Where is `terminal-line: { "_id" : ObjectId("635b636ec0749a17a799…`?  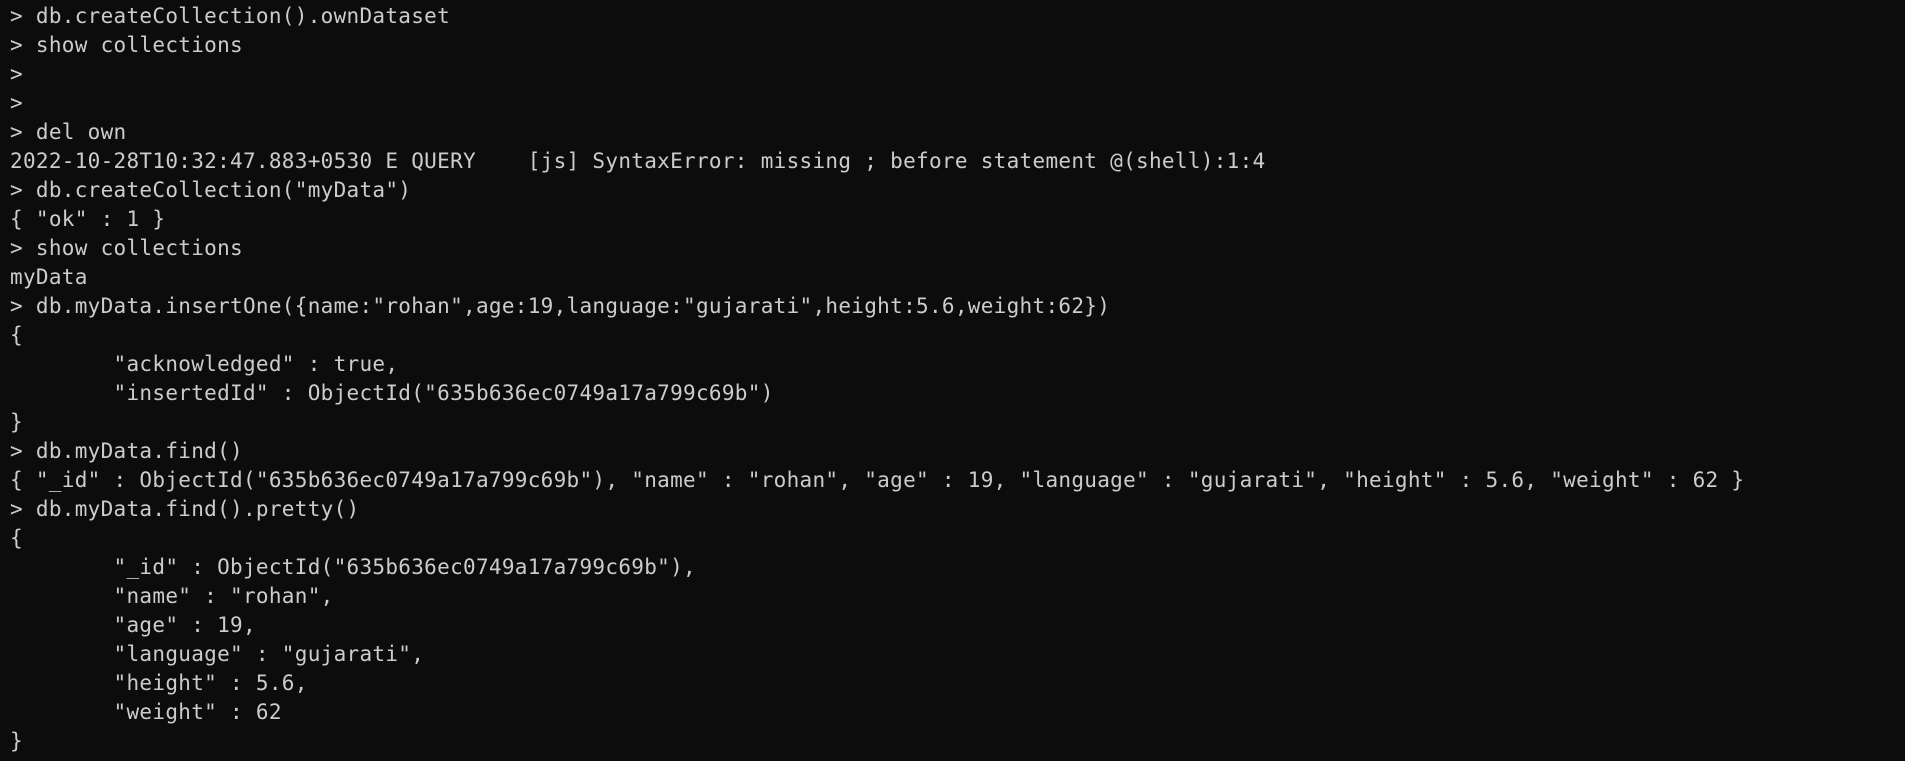 terminal-line: { "_id" : ObjectId("635b636ec0749a17a799… is located at coordinates (877, 480).